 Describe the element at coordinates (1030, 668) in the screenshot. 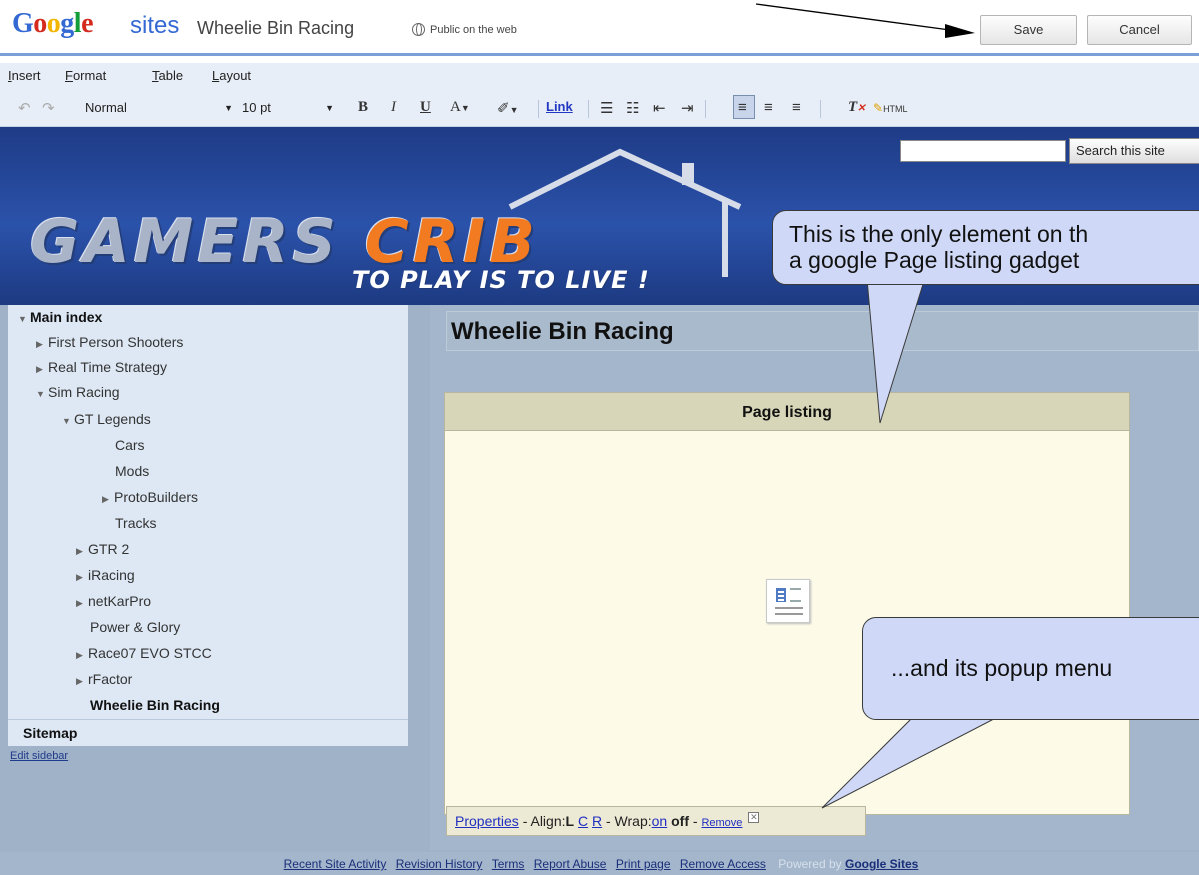

I see `popup-callout: ...and its popup menu` at that location.